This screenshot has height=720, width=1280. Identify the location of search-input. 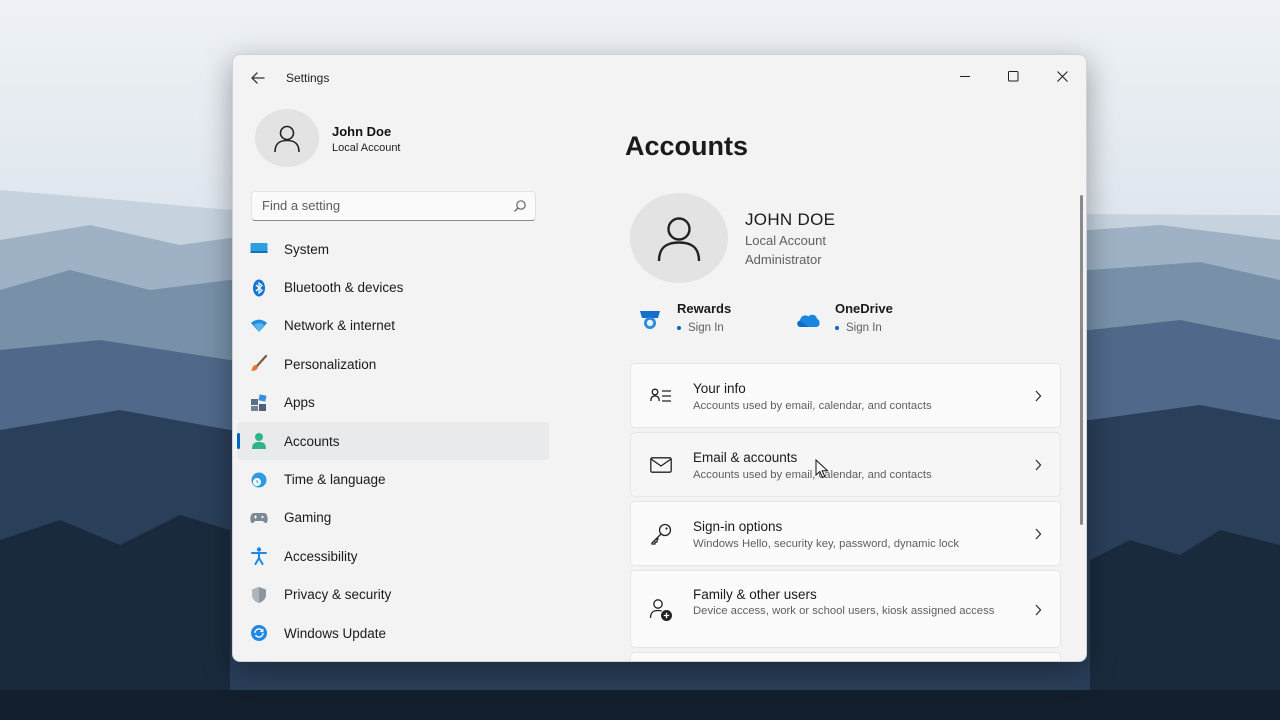
(382, 205).